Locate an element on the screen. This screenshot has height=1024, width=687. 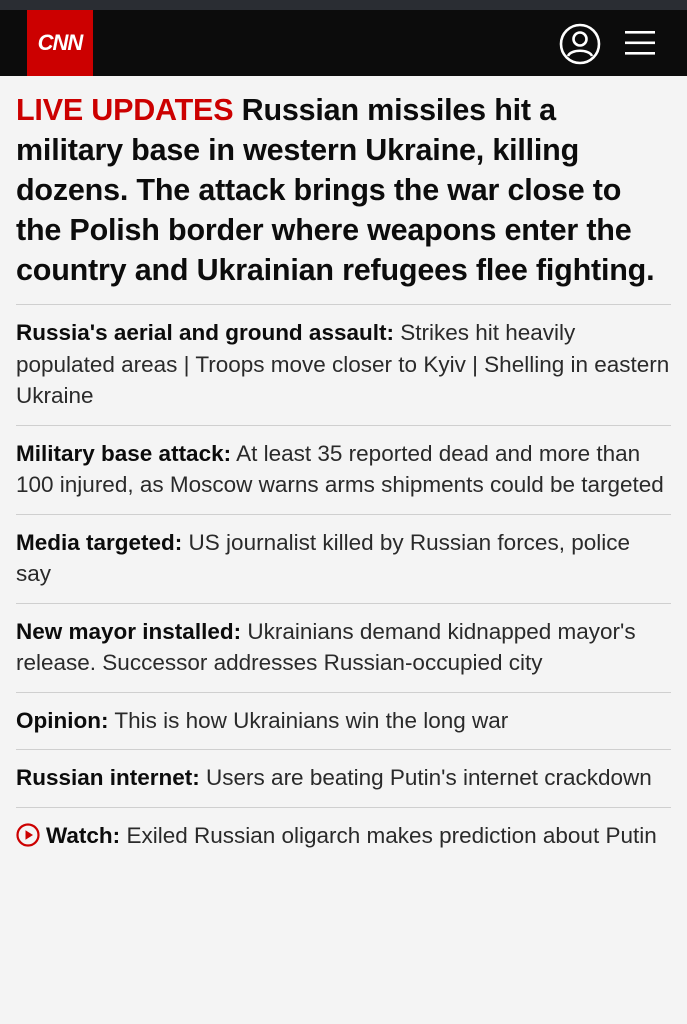
item-lead: Media targeted: is located at coordinates (99, 542).